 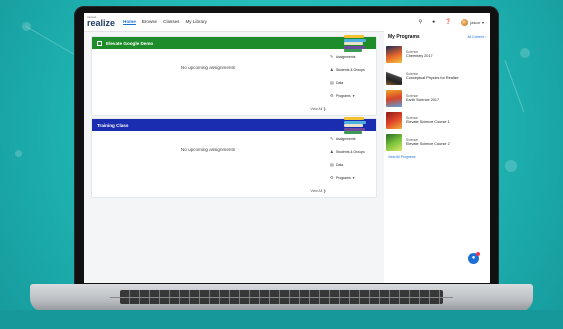 I want to click on program-name: Chemistry 2017, so click(x=419, y=55).